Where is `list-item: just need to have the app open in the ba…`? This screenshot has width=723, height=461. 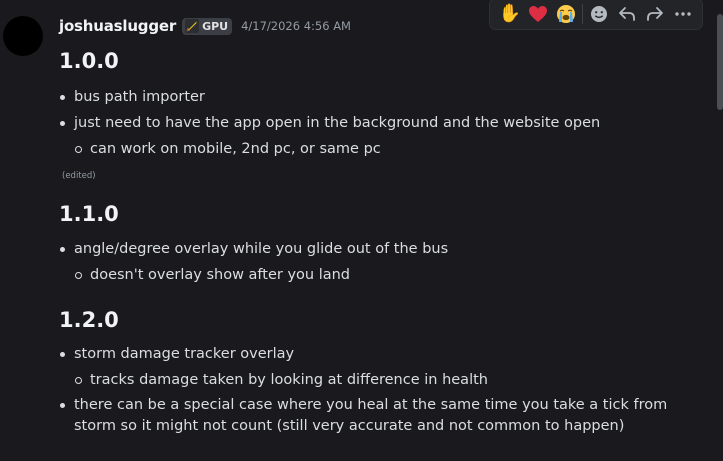
list-item: just need to have the app open in the ba… is located at coordinates (378, 123).